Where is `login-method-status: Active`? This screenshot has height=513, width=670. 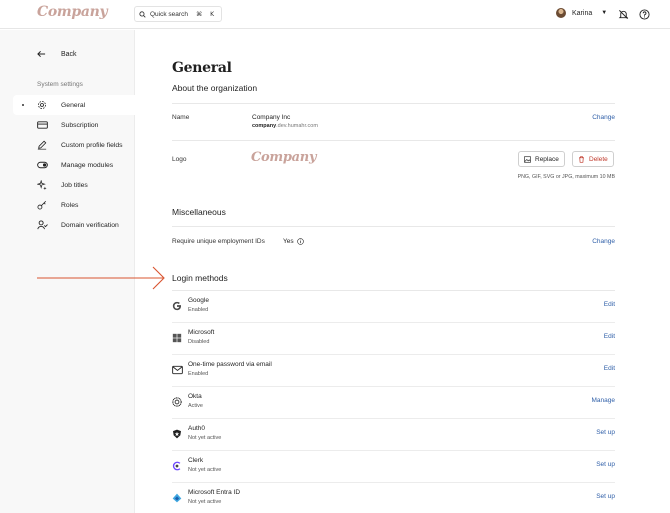
login-method-status: Active is located at coordinates (195, 406).